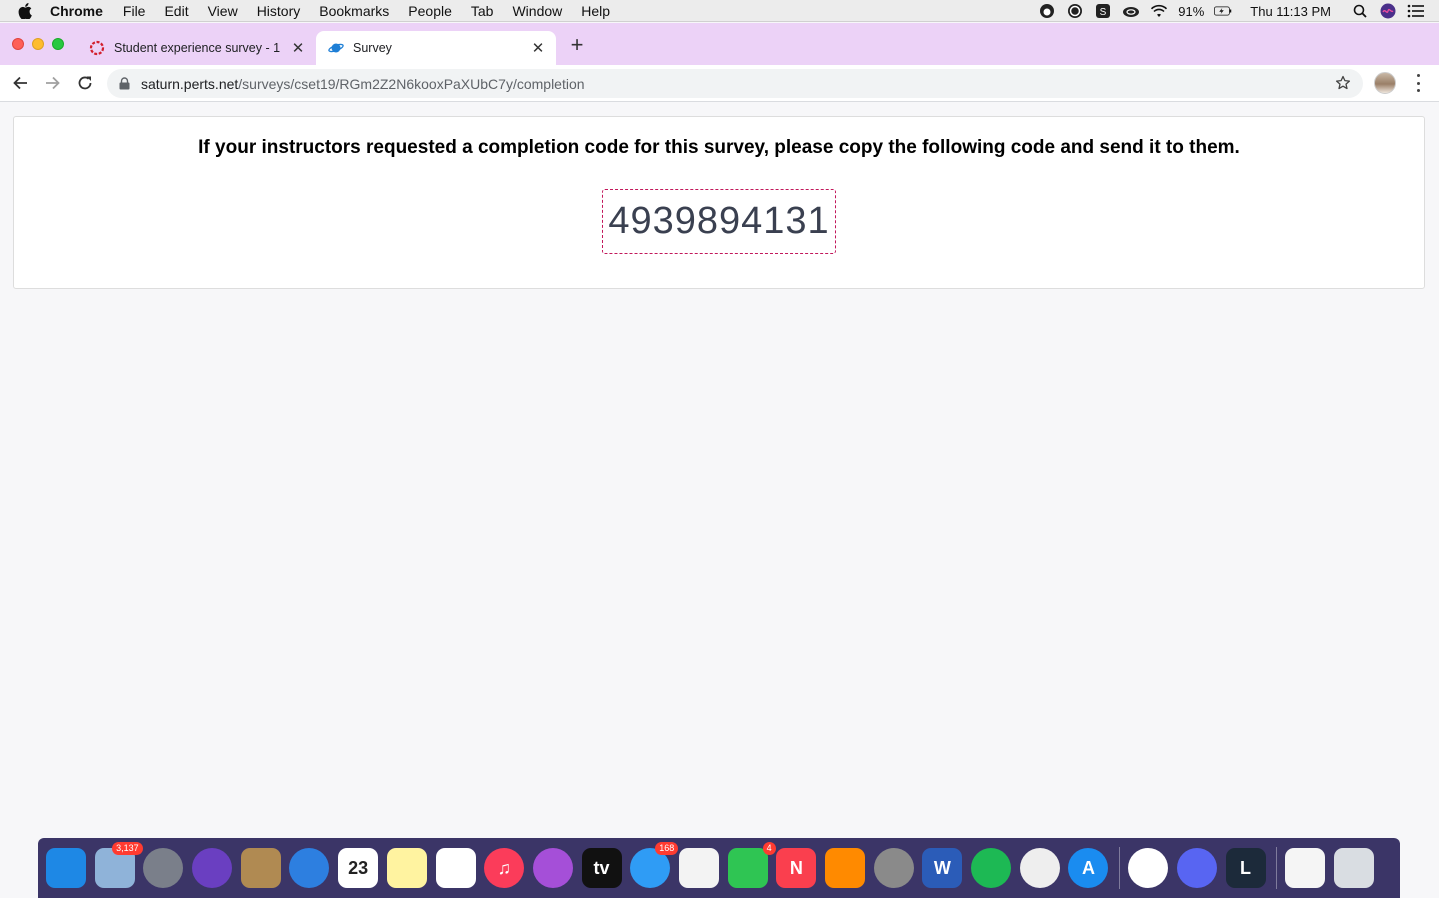 This screenshot has height=898, width=1439. Describe the element at coordinates (991, 868) in the screenshot. I see `dock-spotify-icon` at that location.